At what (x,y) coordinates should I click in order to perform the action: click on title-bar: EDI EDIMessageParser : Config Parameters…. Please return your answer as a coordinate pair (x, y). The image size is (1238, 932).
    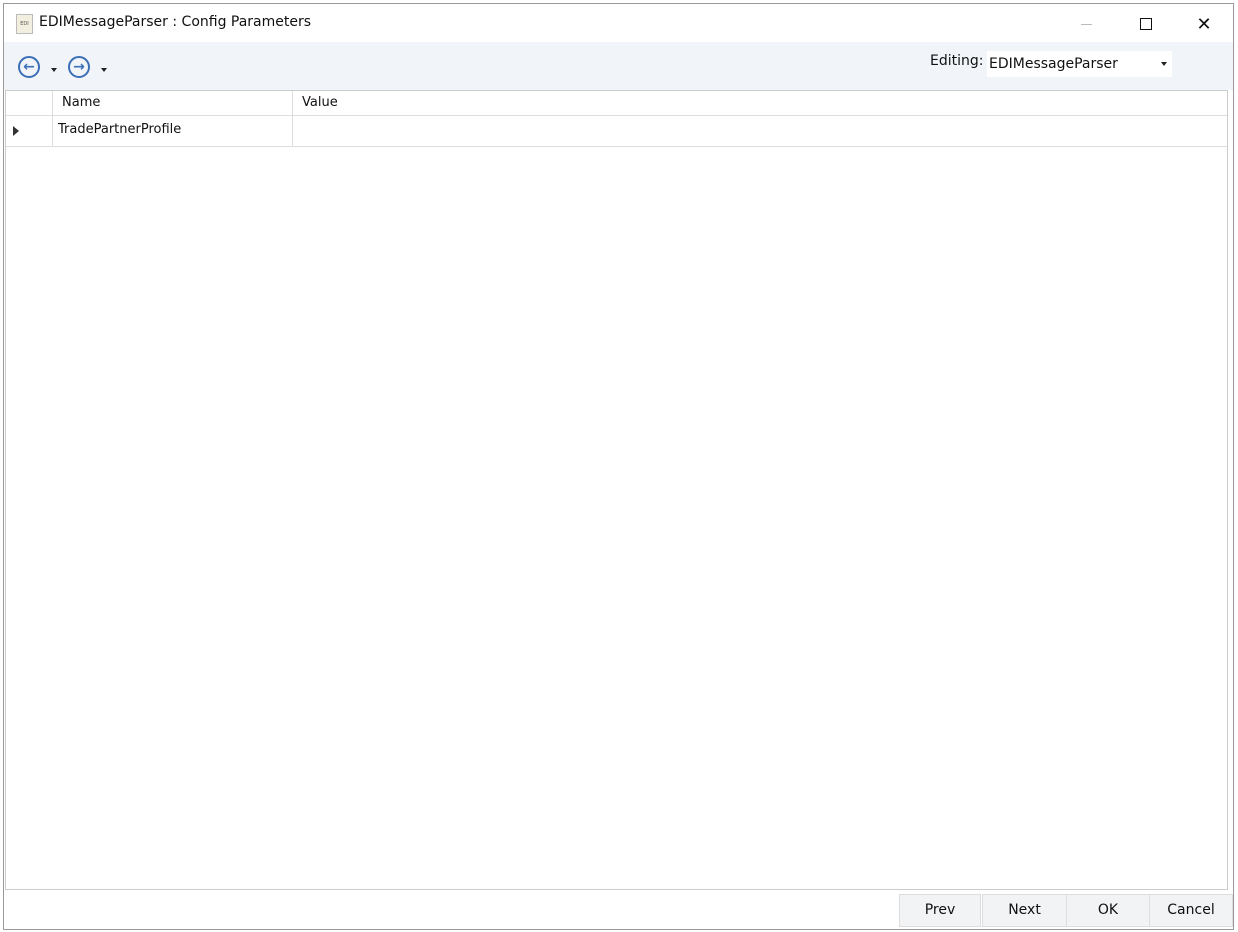
    Looking at the image, I should click on (618, 23).